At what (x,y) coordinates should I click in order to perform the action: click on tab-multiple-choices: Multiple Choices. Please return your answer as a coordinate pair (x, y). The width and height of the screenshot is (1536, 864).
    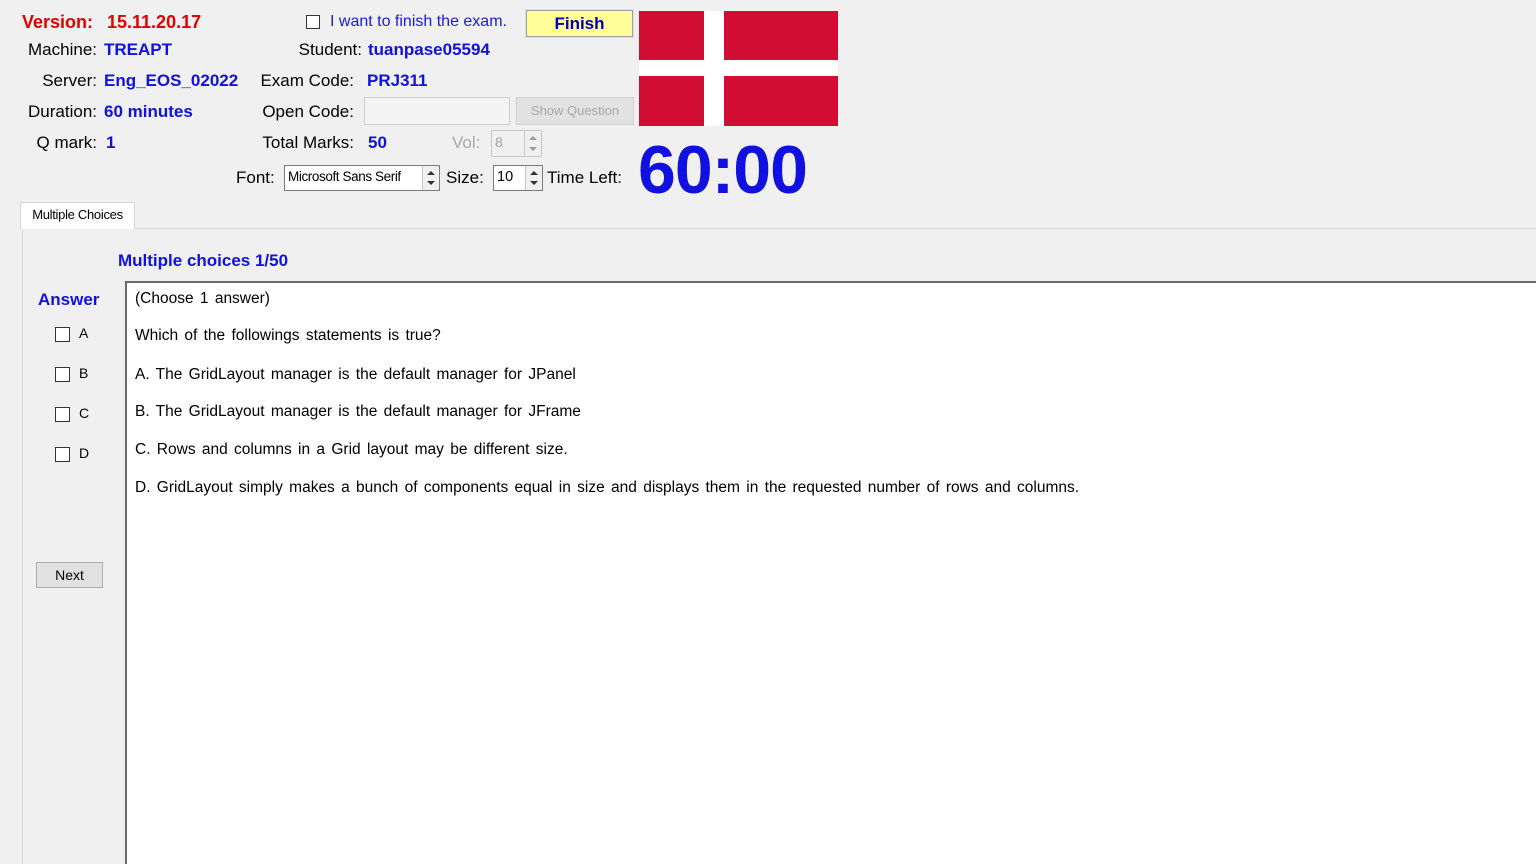
    Looking at the image, I should click on (77, 215).